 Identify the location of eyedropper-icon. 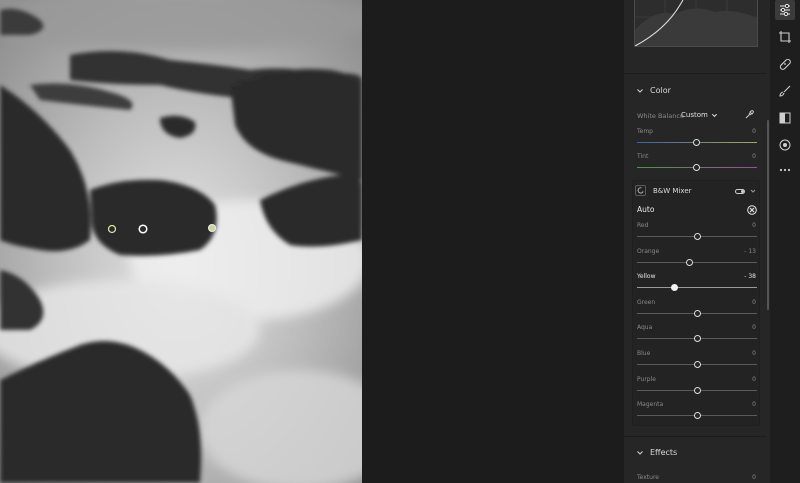
(749, 115).